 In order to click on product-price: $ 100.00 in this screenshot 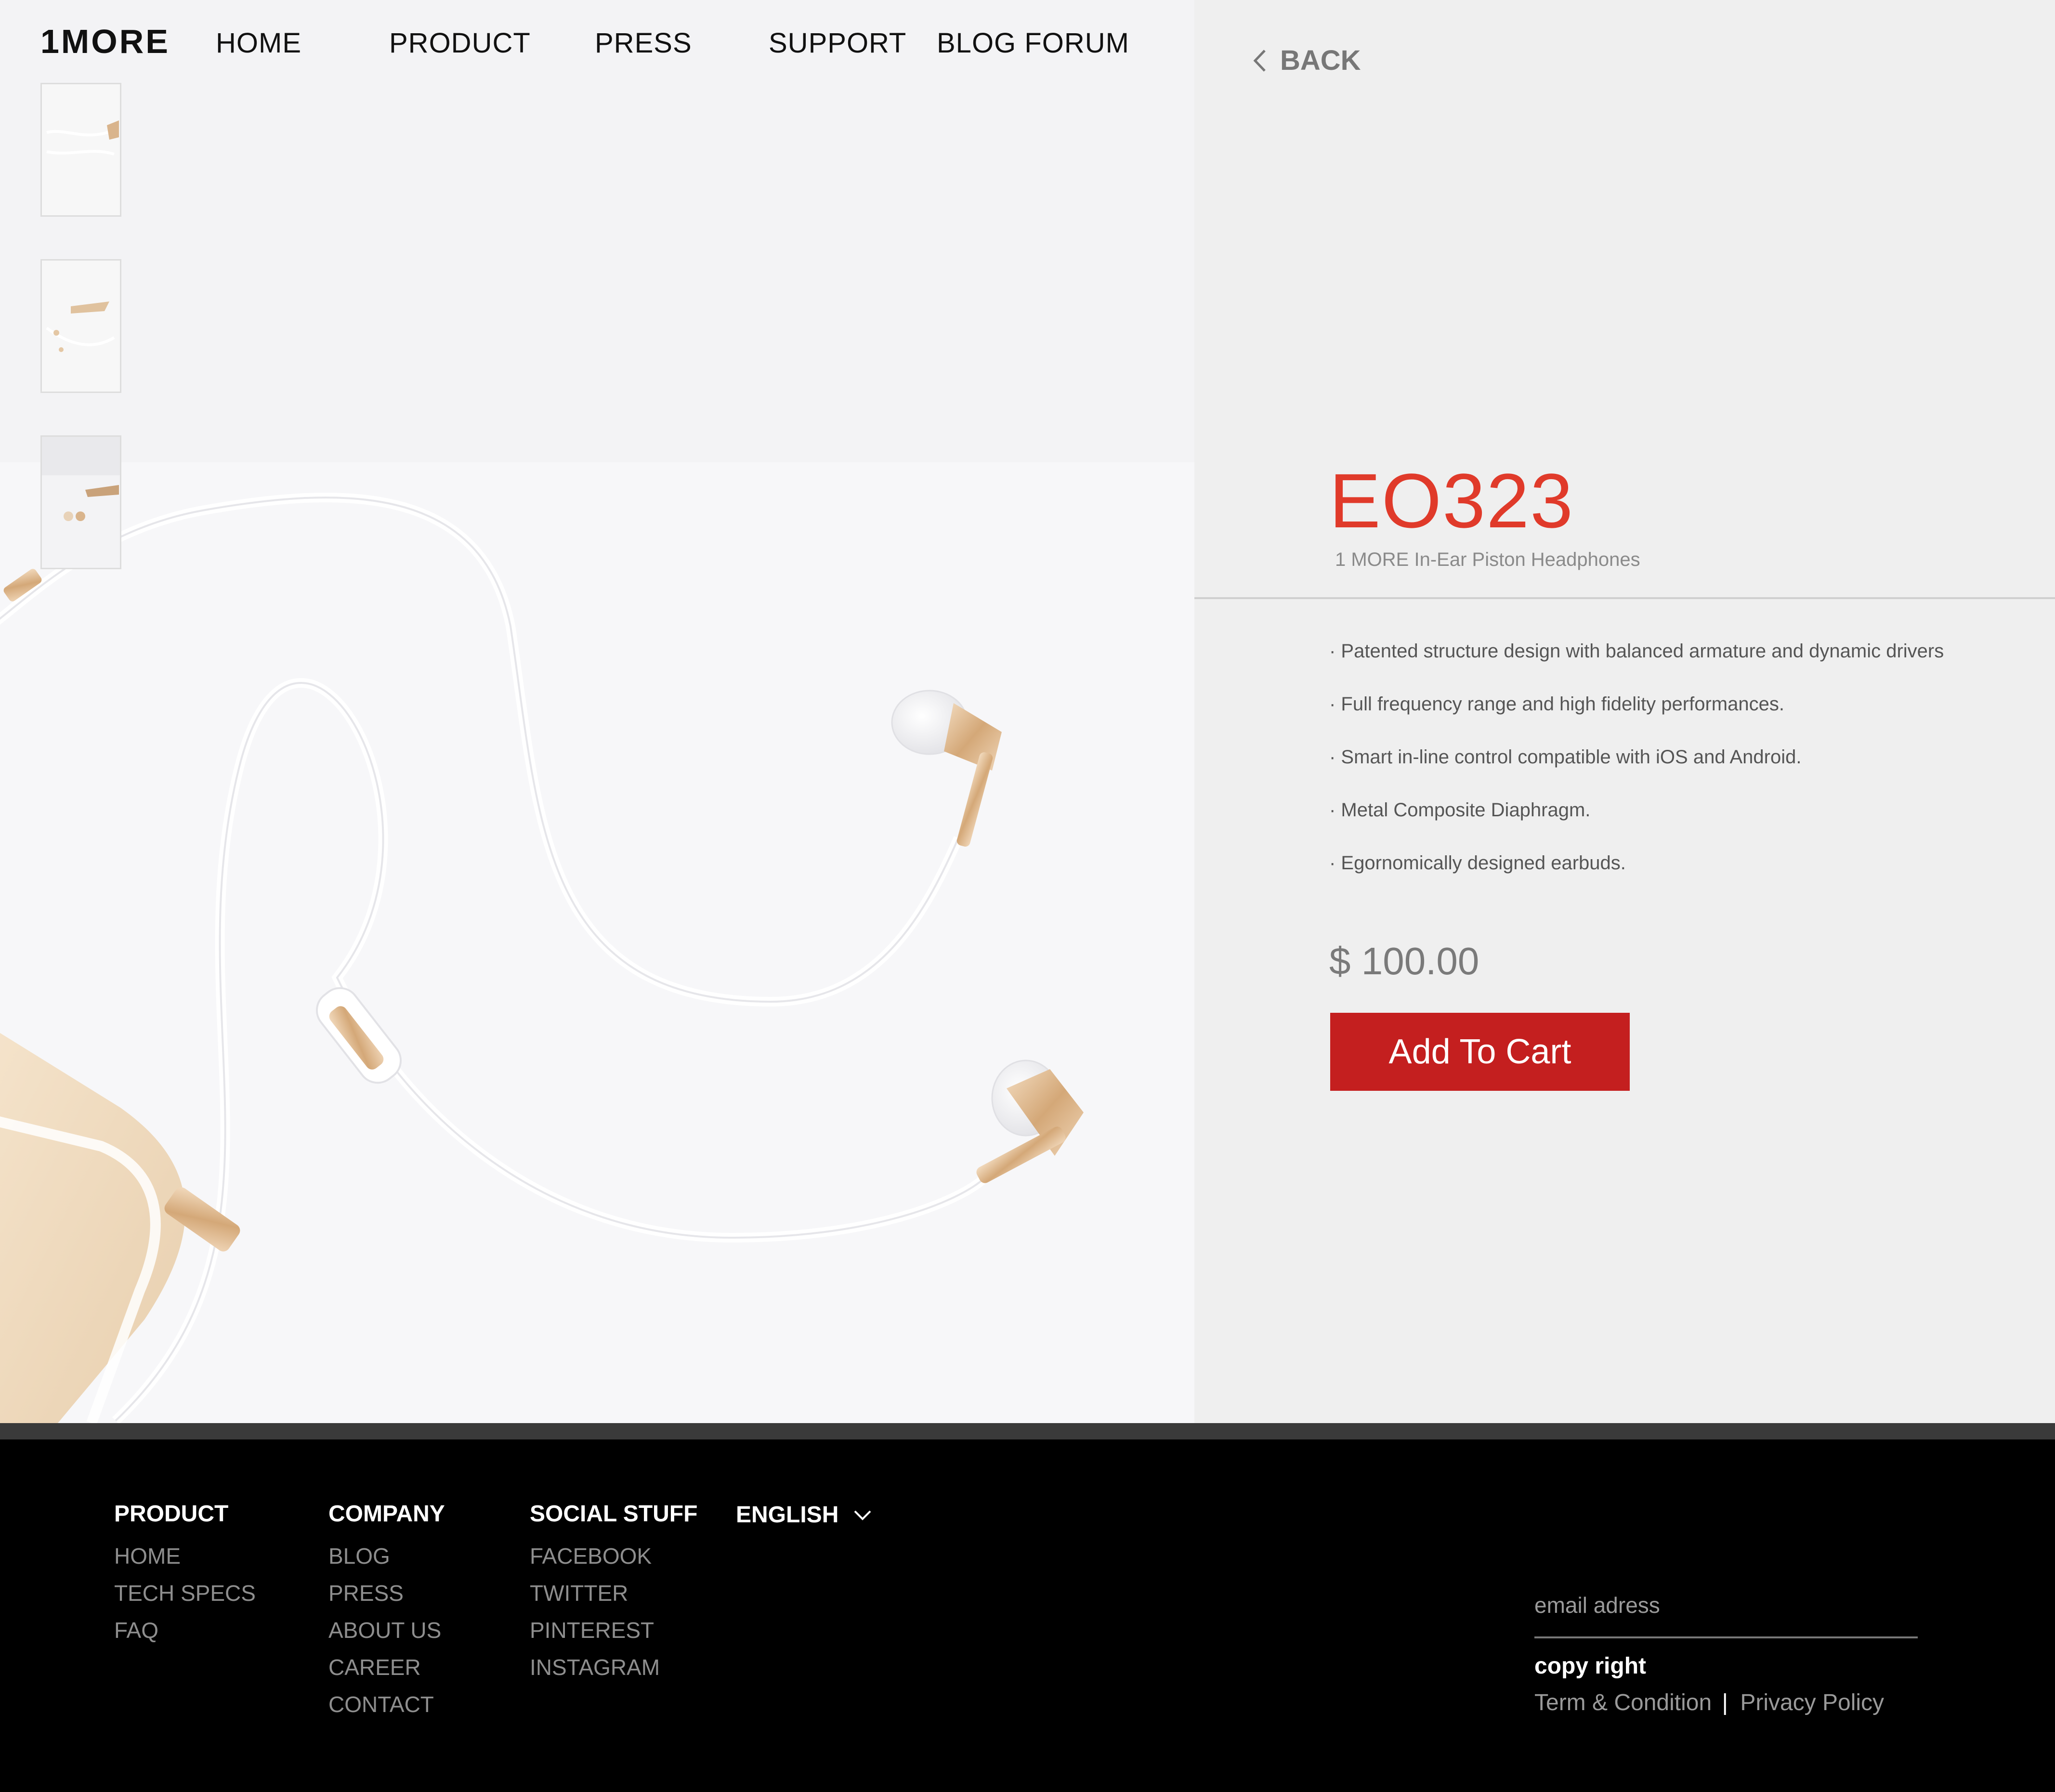, I will do `click(1404, 961)`.